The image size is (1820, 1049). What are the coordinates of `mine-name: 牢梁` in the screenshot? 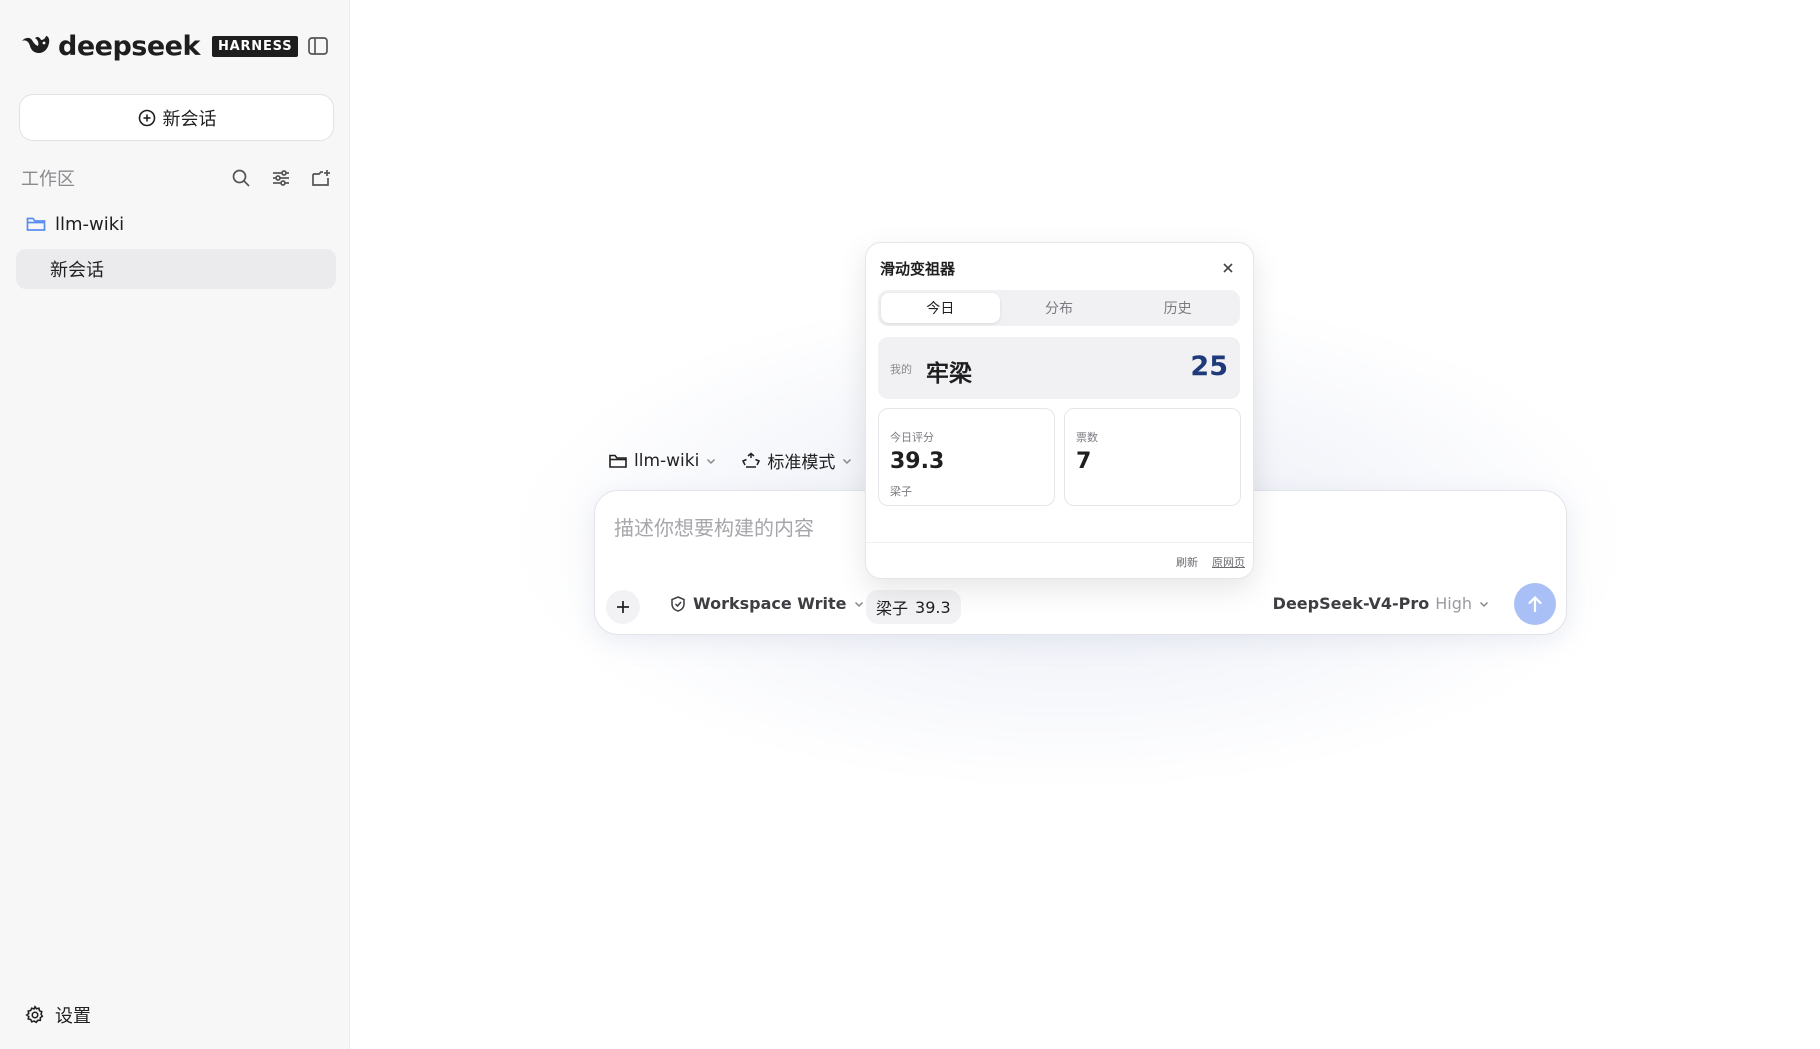 It's located at (949, 374).